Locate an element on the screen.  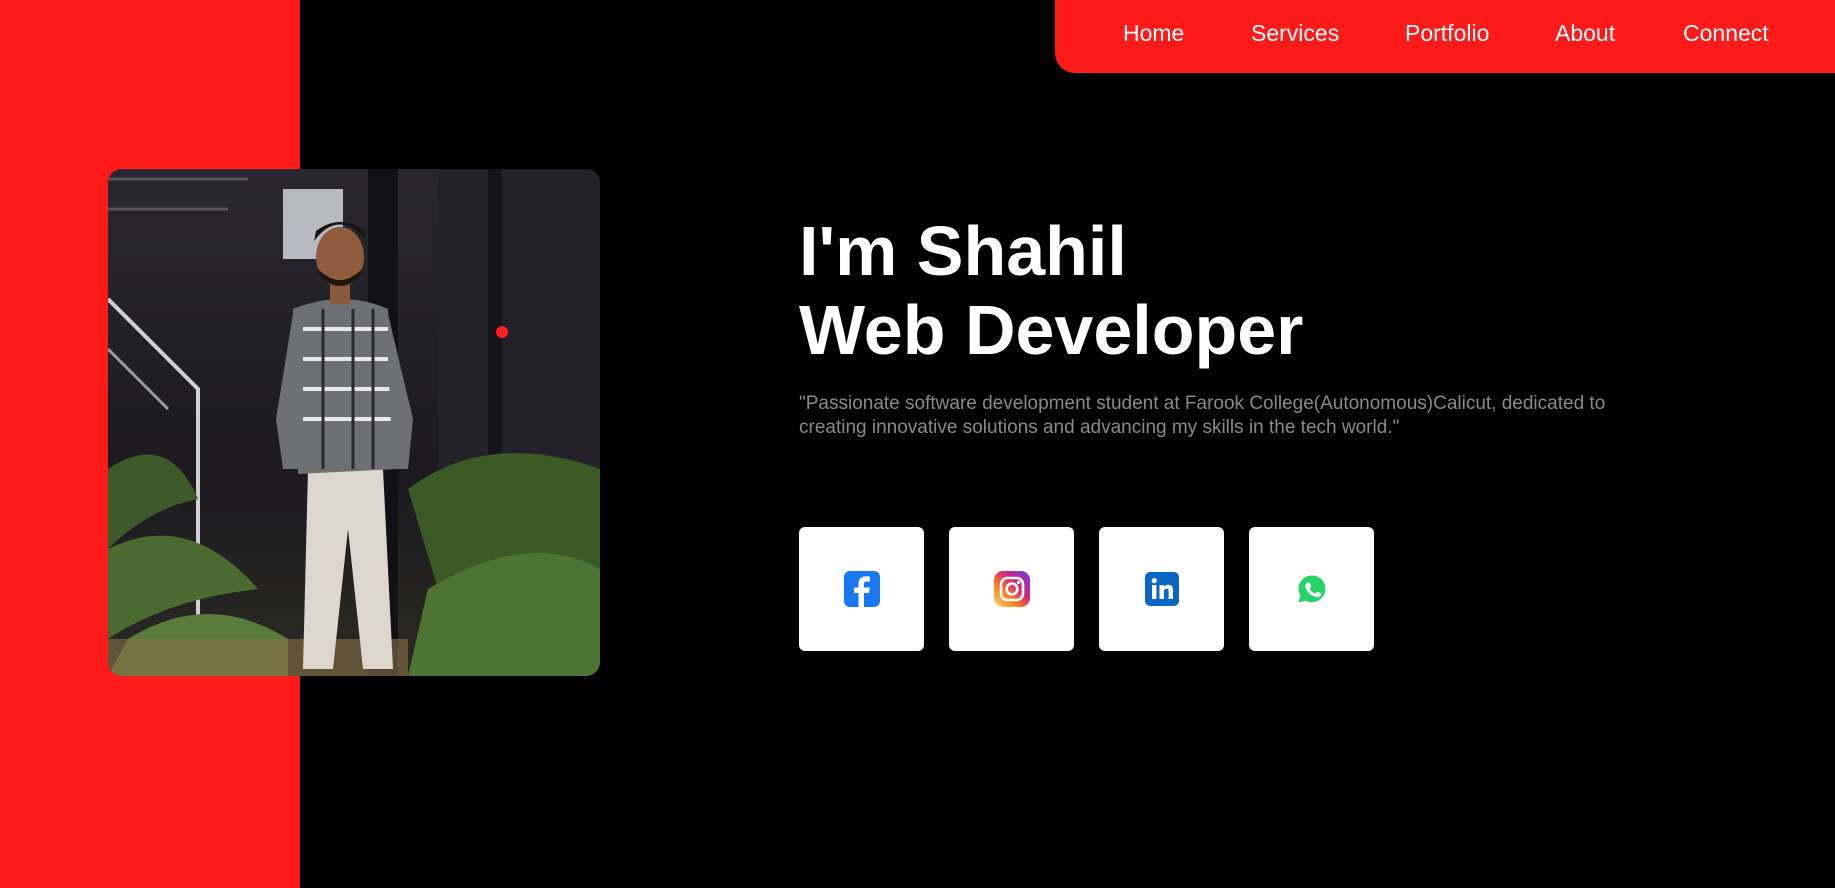
linkedin-button is located at coordinates (1161, 589).